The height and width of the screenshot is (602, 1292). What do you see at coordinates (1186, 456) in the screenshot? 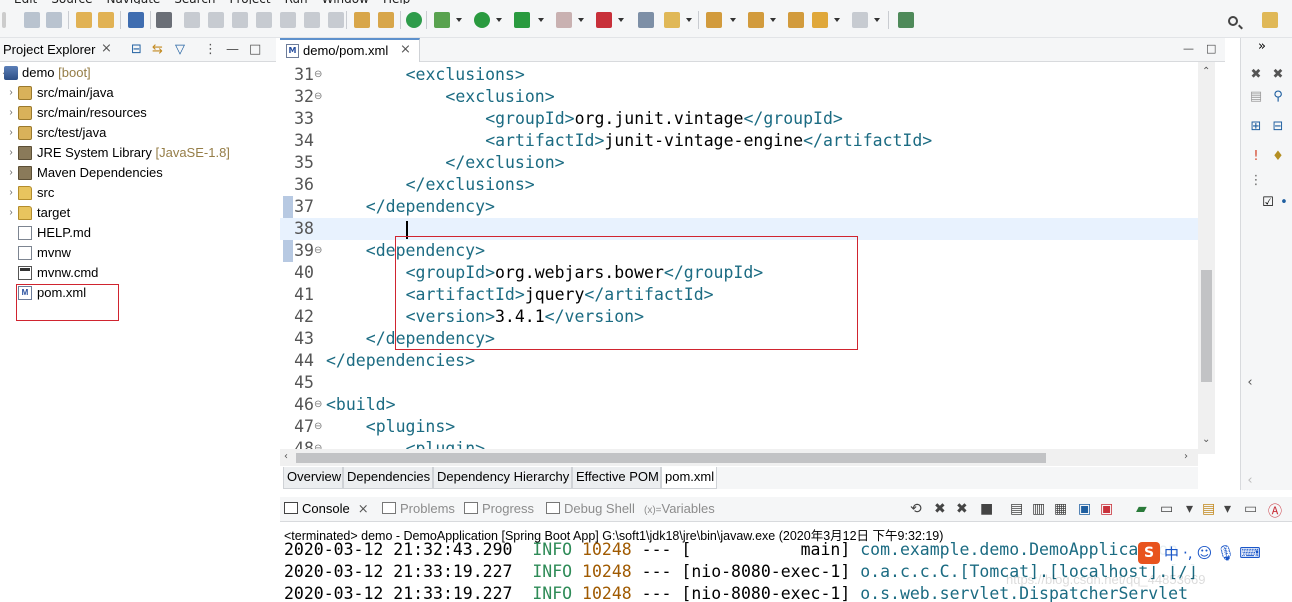
I see `scroll-right-icon: ›` at bounding box center [1186, 456].